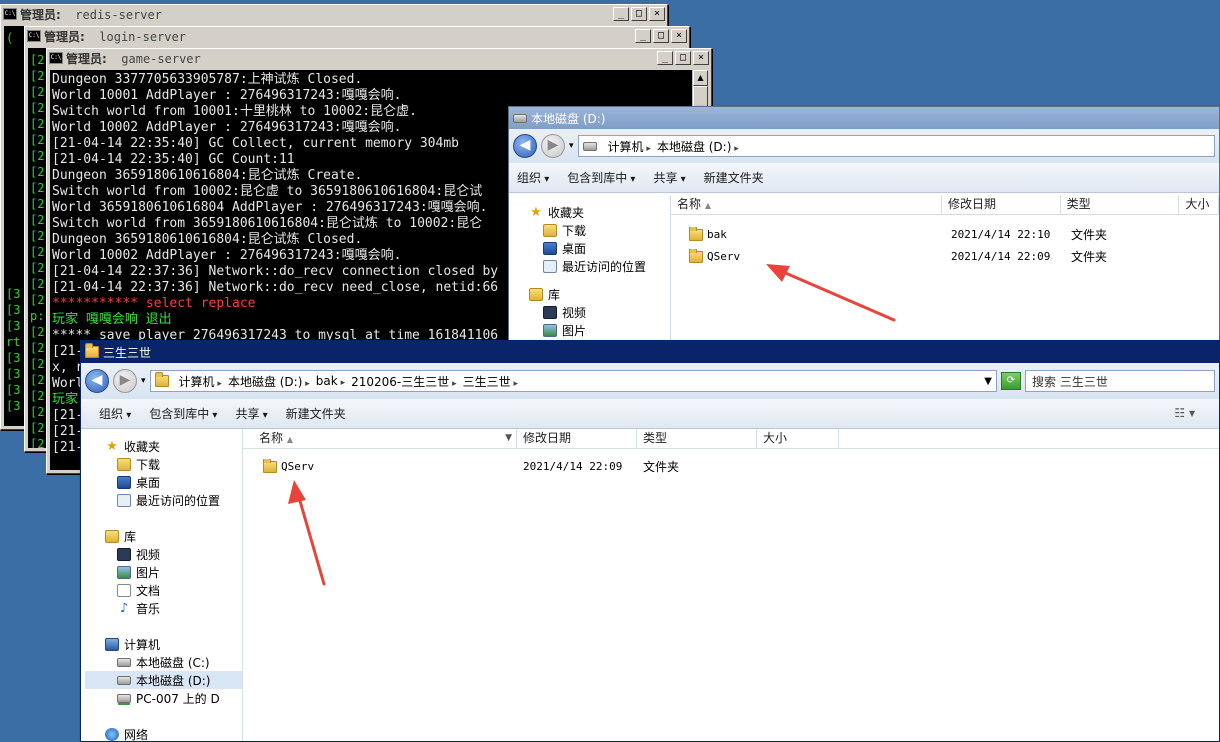  Describe the element at coordinates (357, 36) in the screenshot. I see `title-bar: C:\ 管理员: login-server _ □ ×` at that location.